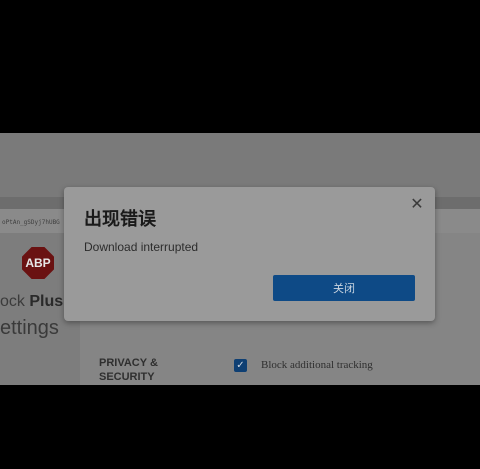  What do you see at coordinates (29, 328) in the screenshot?
I see `page-title: ettings` at bounding box center [29, 328].